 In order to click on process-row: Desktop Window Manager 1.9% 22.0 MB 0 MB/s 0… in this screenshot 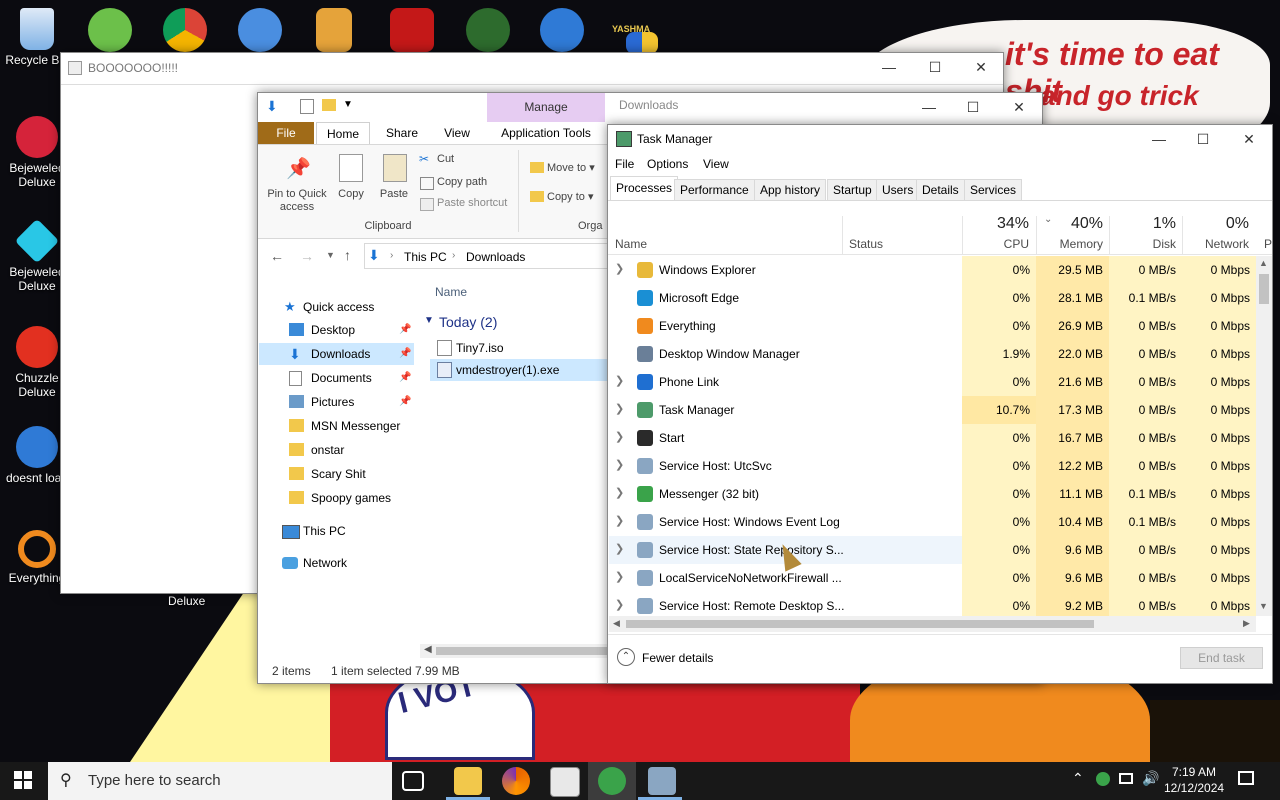, I will do `click(932, 354)`.